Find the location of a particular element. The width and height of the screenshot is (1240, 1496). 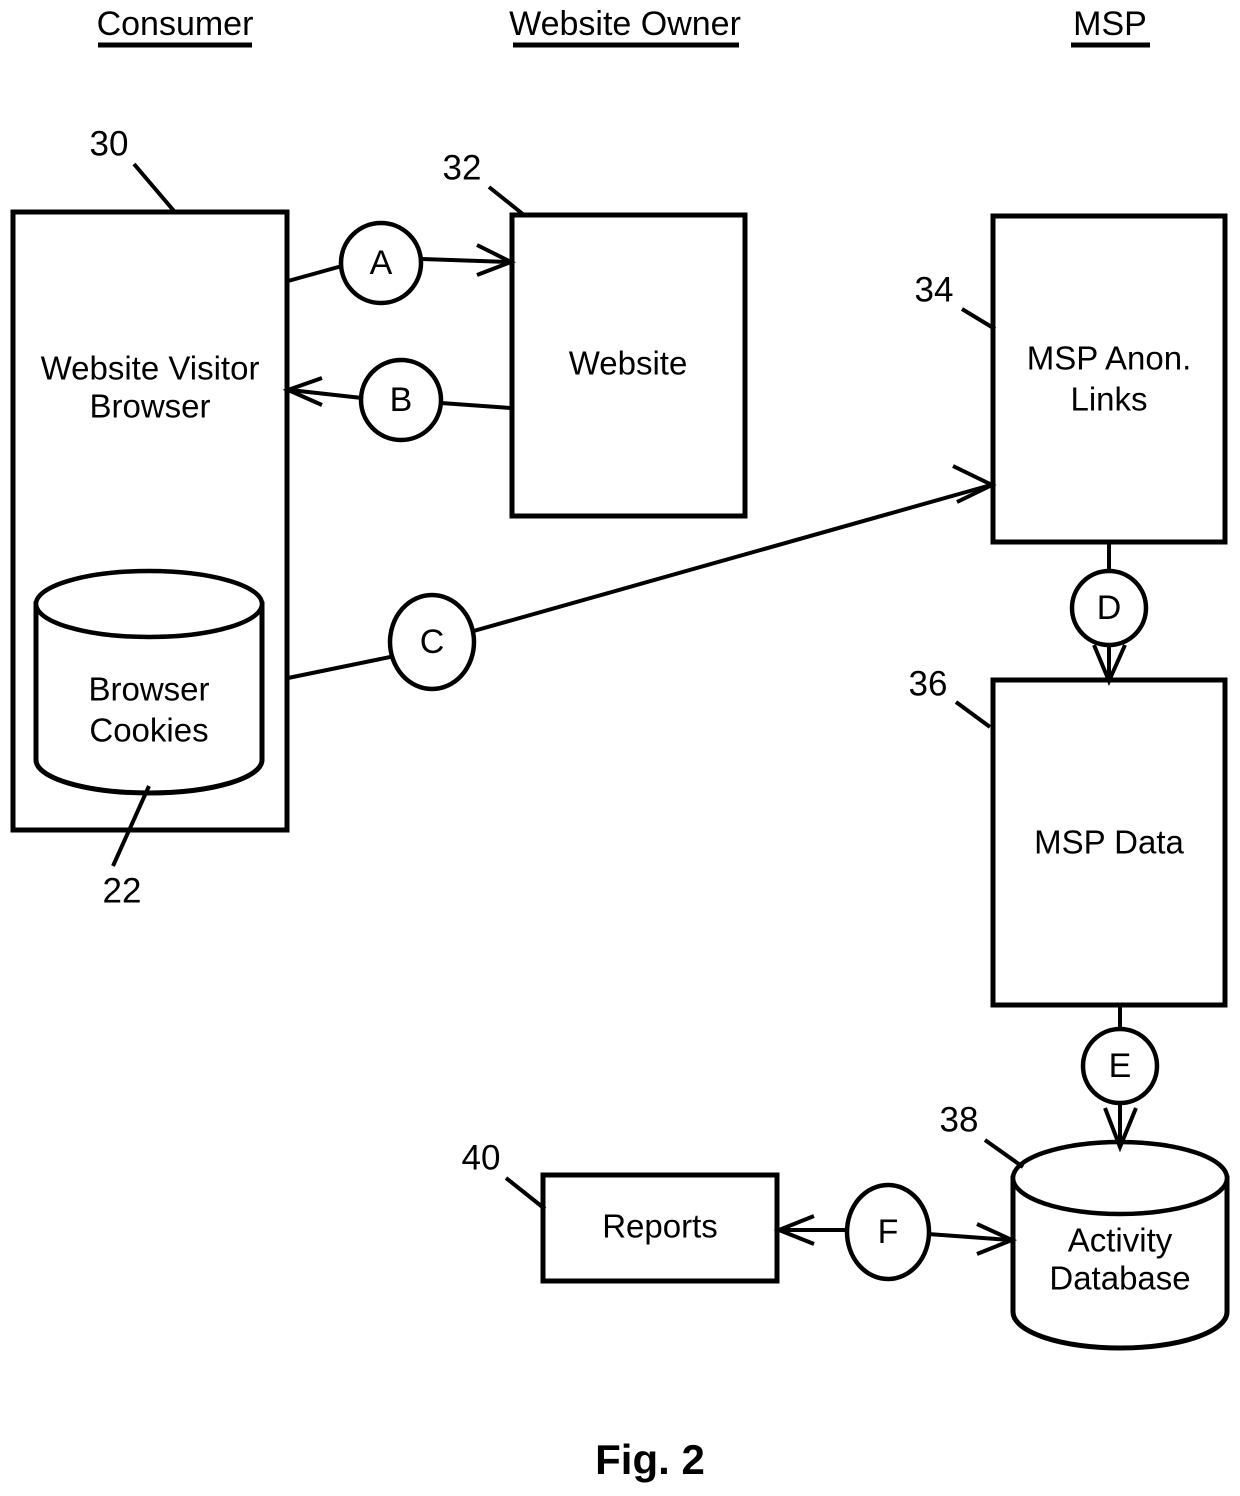

reference-numeral-32: 32 is located at coordinates (484, 182).